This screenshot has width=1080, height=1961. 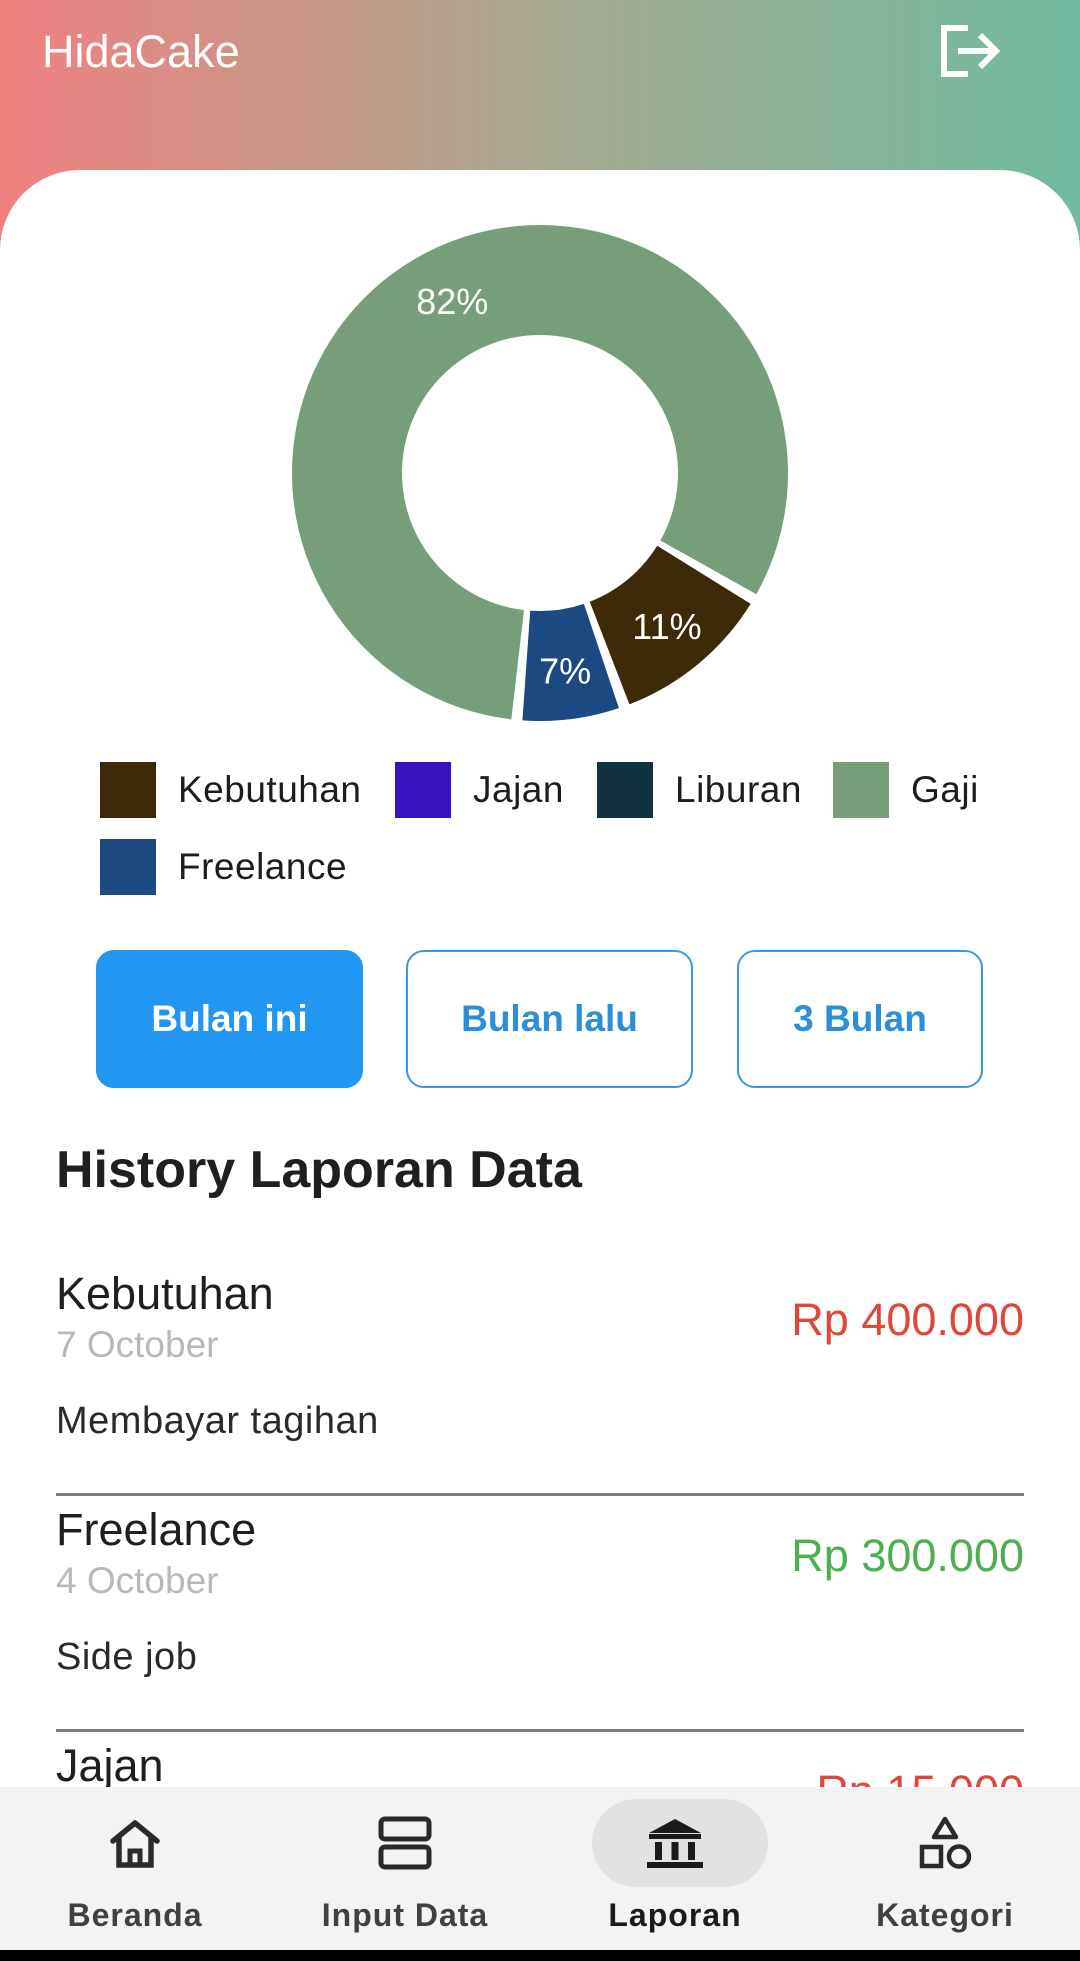 What do you see at coordinates (860, 1019) in the screenshot?
I see `filter-three-months-button: 3 Bulan` at bounding box center [860, 1019].